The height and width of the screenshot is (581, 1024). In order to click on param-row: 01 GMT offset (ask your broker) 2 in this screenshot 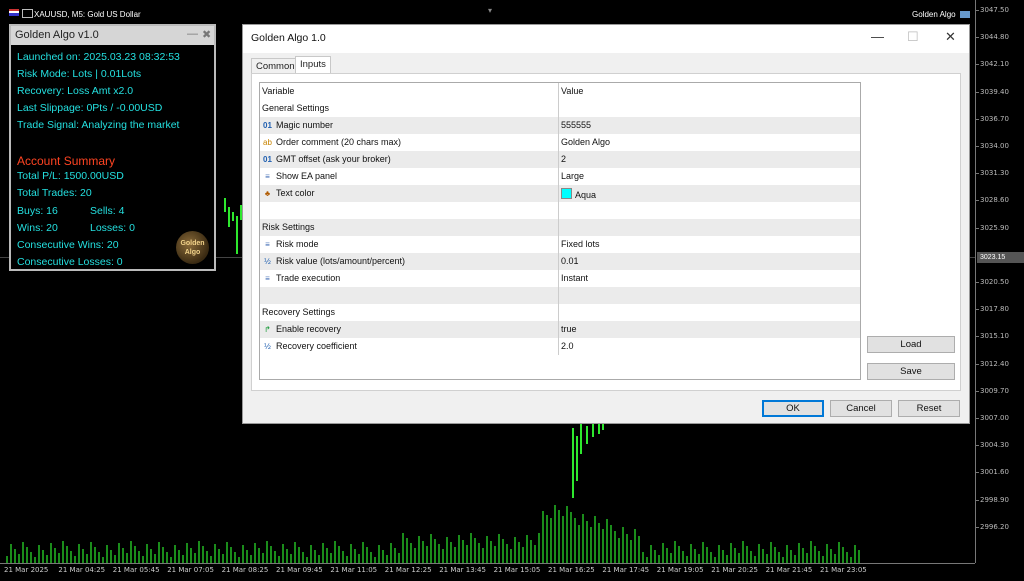, I will do `click(560, 159)`.